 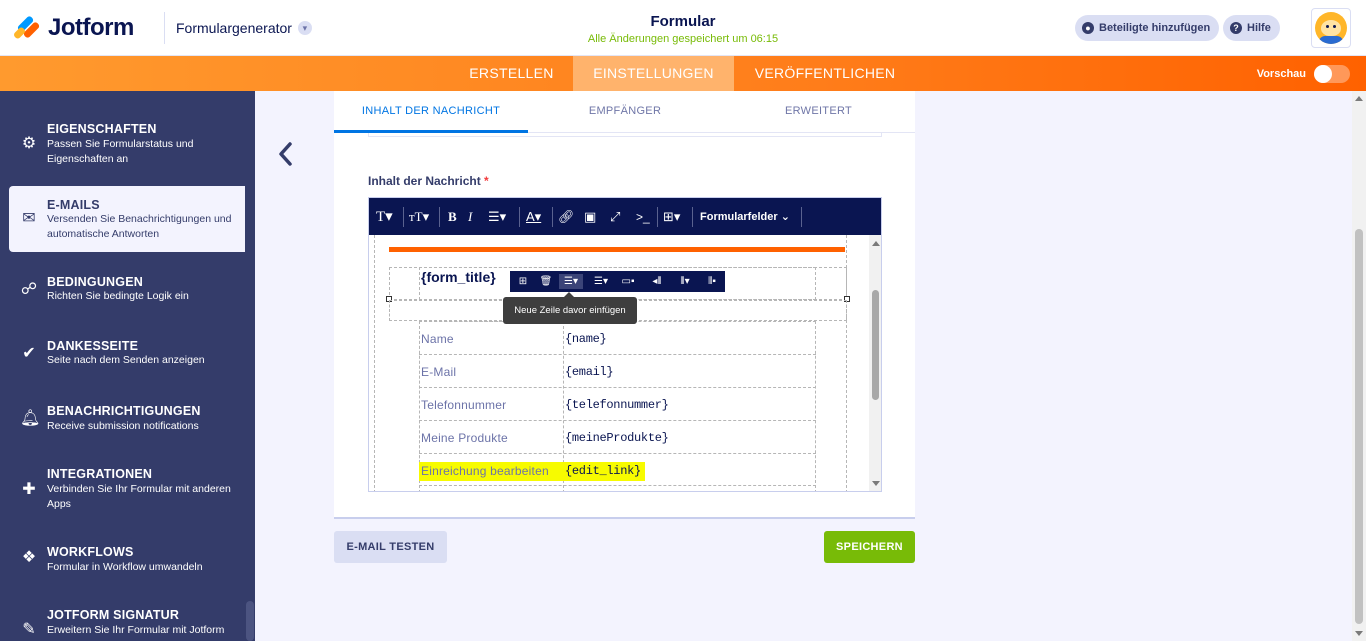 What do you see at coordinates (384, 217) in the screenshot?
I see `font-family-icon: T▾` at bounding box center [384, 217].